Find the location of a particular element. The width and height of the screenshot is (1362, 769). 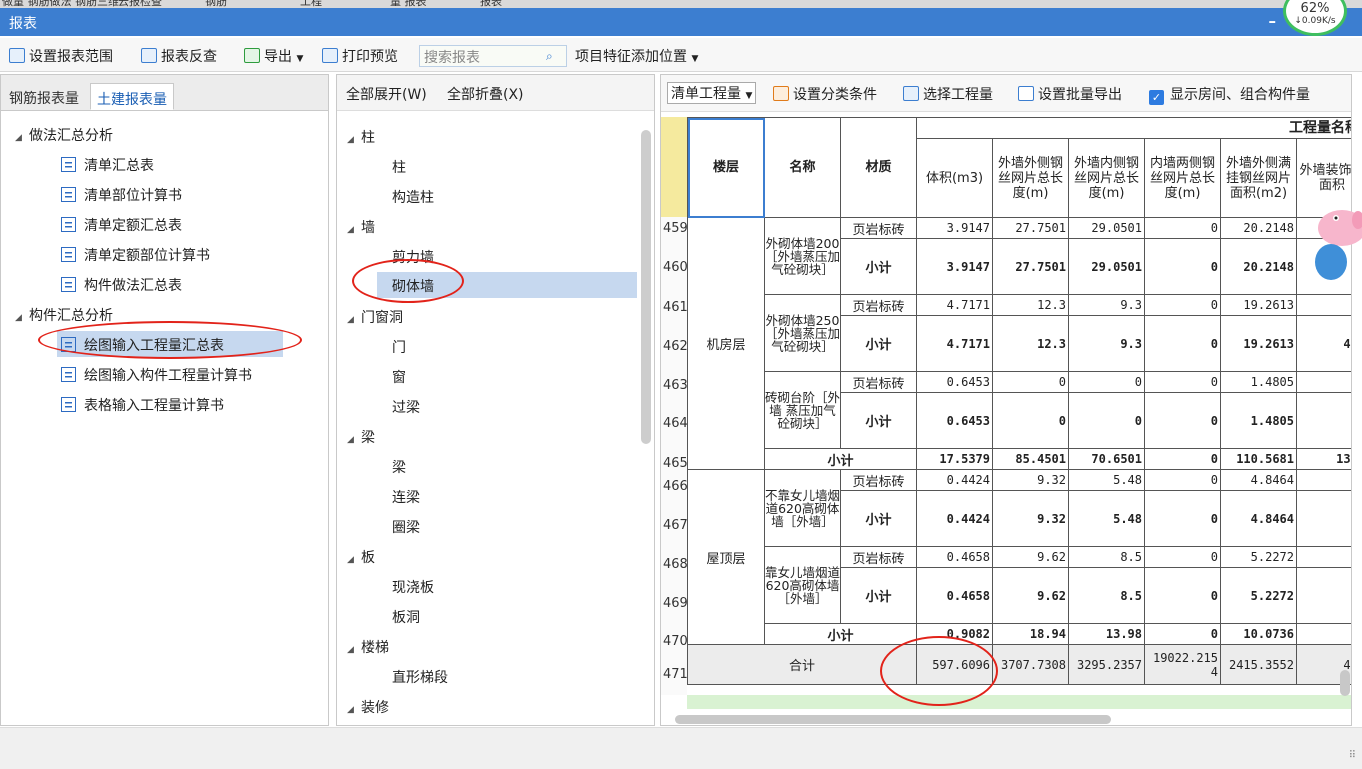

value-cell: 18.94 is located at coordinates (1030, 634).